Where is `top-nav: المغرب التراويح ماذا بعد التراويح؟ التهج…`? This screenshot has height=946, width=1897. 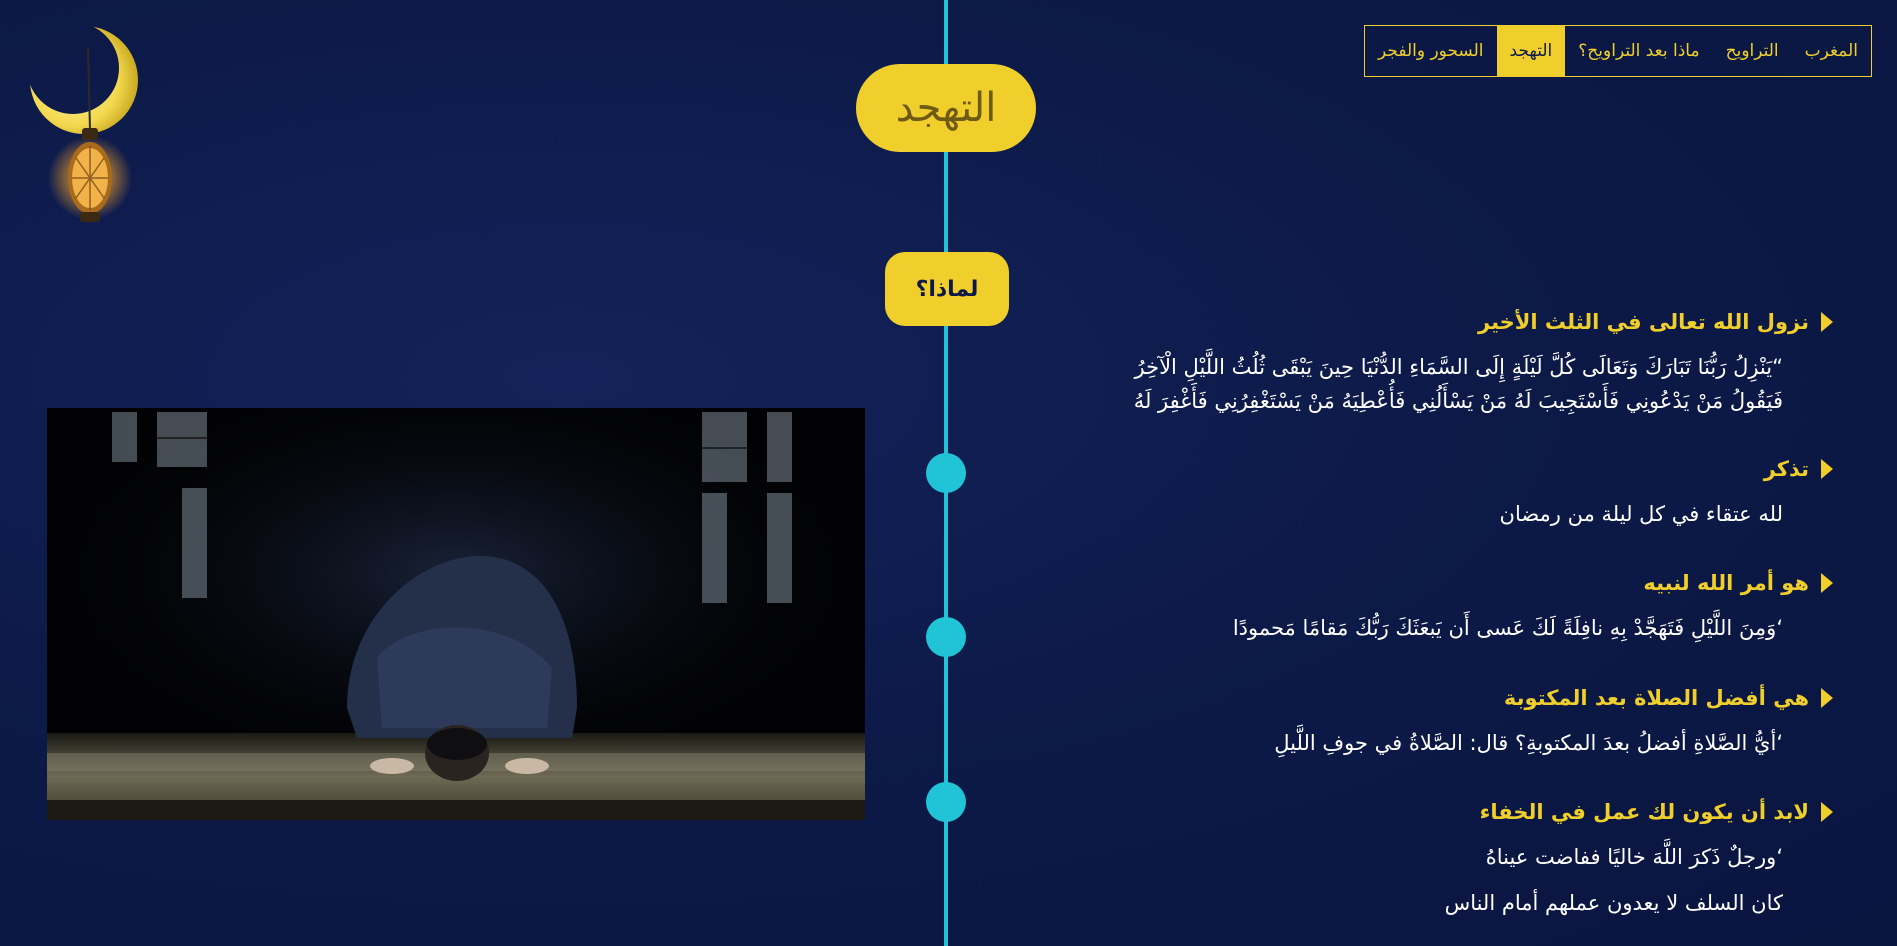
top-nav: المغرب التراويح ماذا بعد التراويح؟ التهج… is located at coordinates (1618, 51).